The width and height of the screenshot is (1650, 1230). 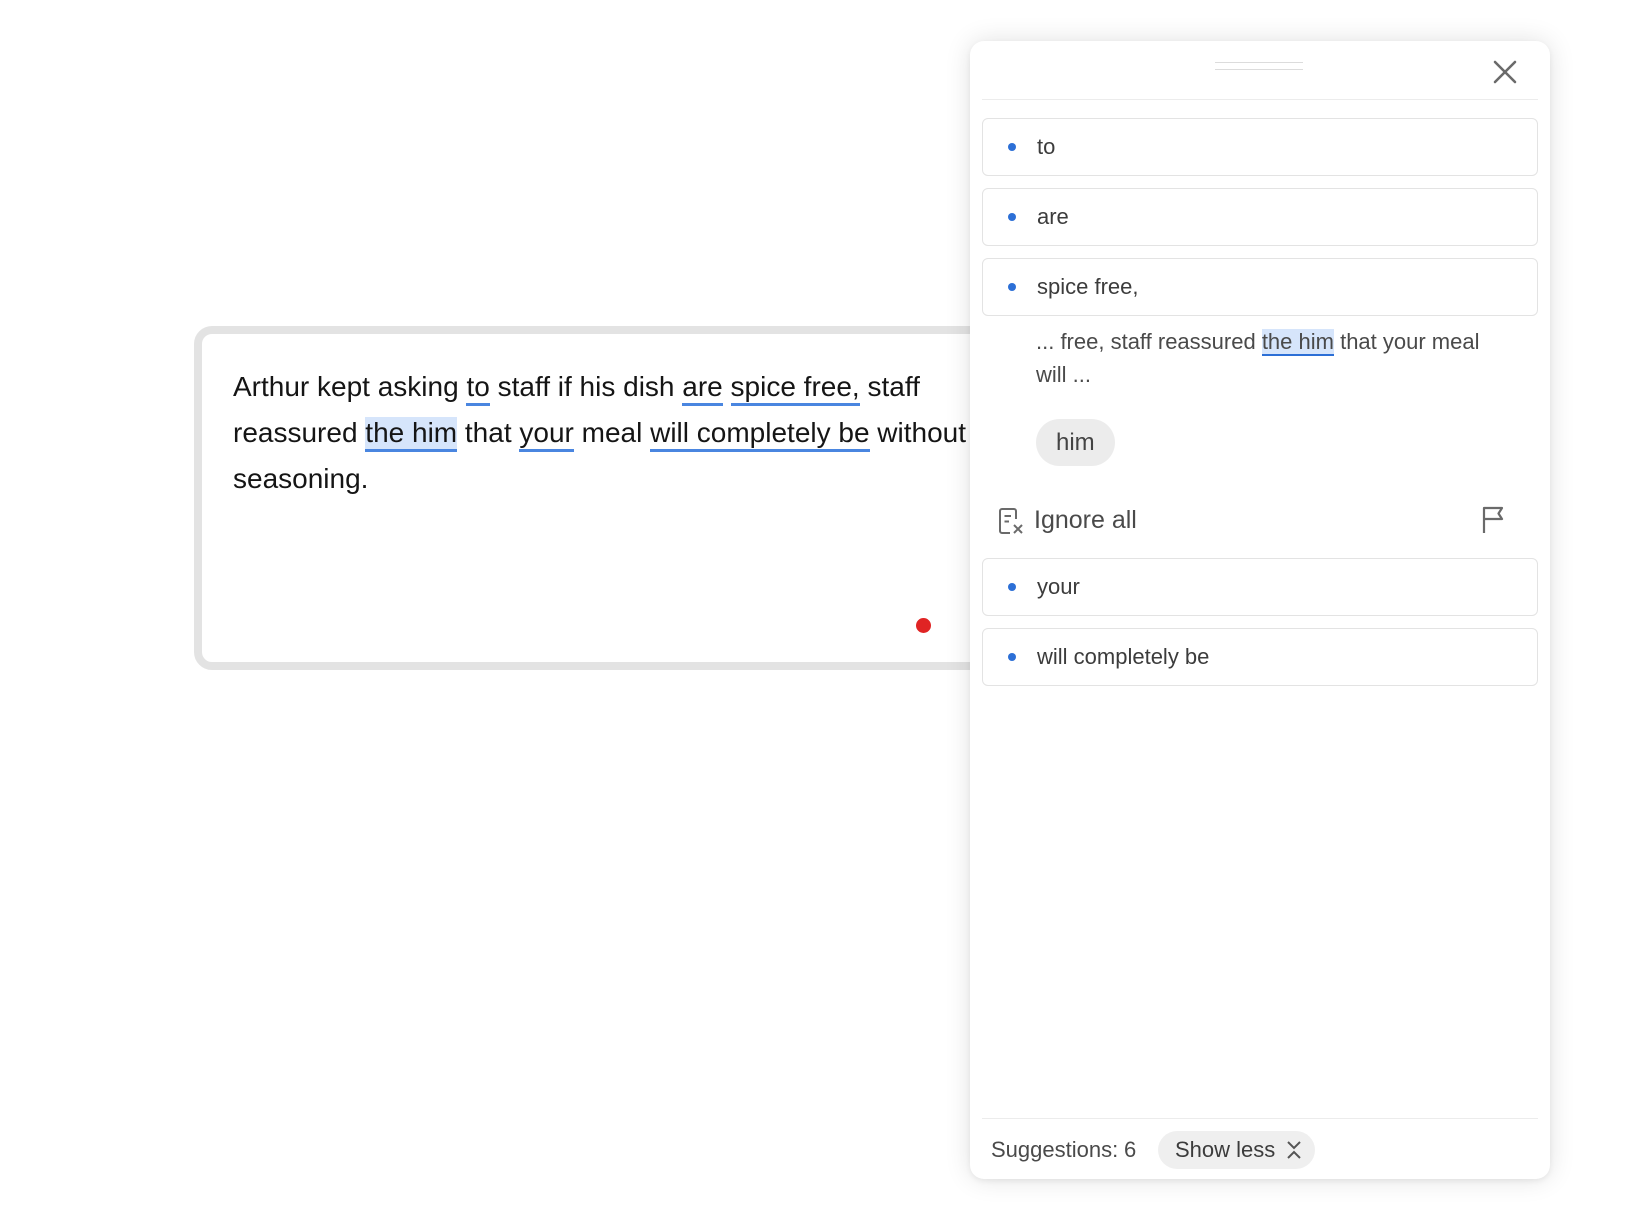 I want to click on context-before: ... free, staff reassured, so click(x=1149, y=341).